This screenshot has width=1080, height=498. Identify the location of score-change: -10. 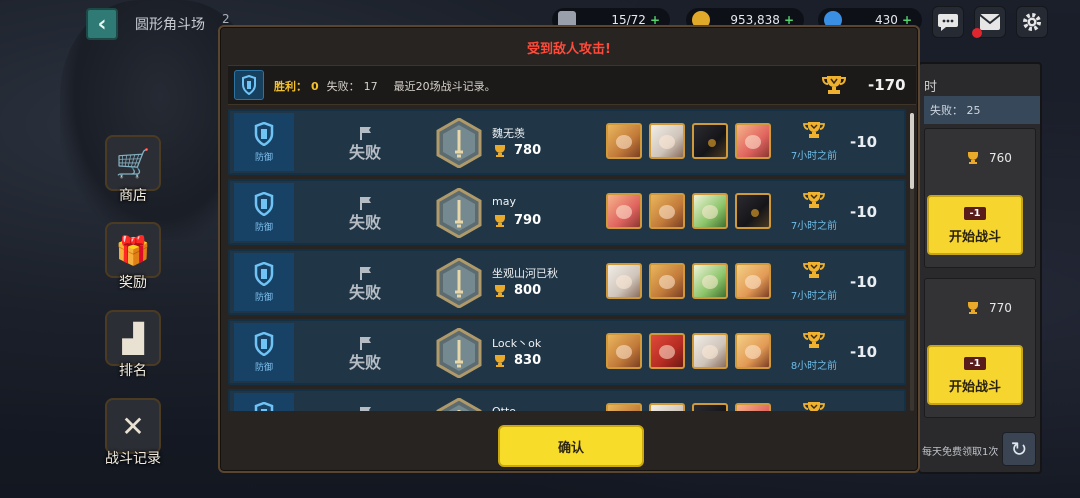
(864, 352).